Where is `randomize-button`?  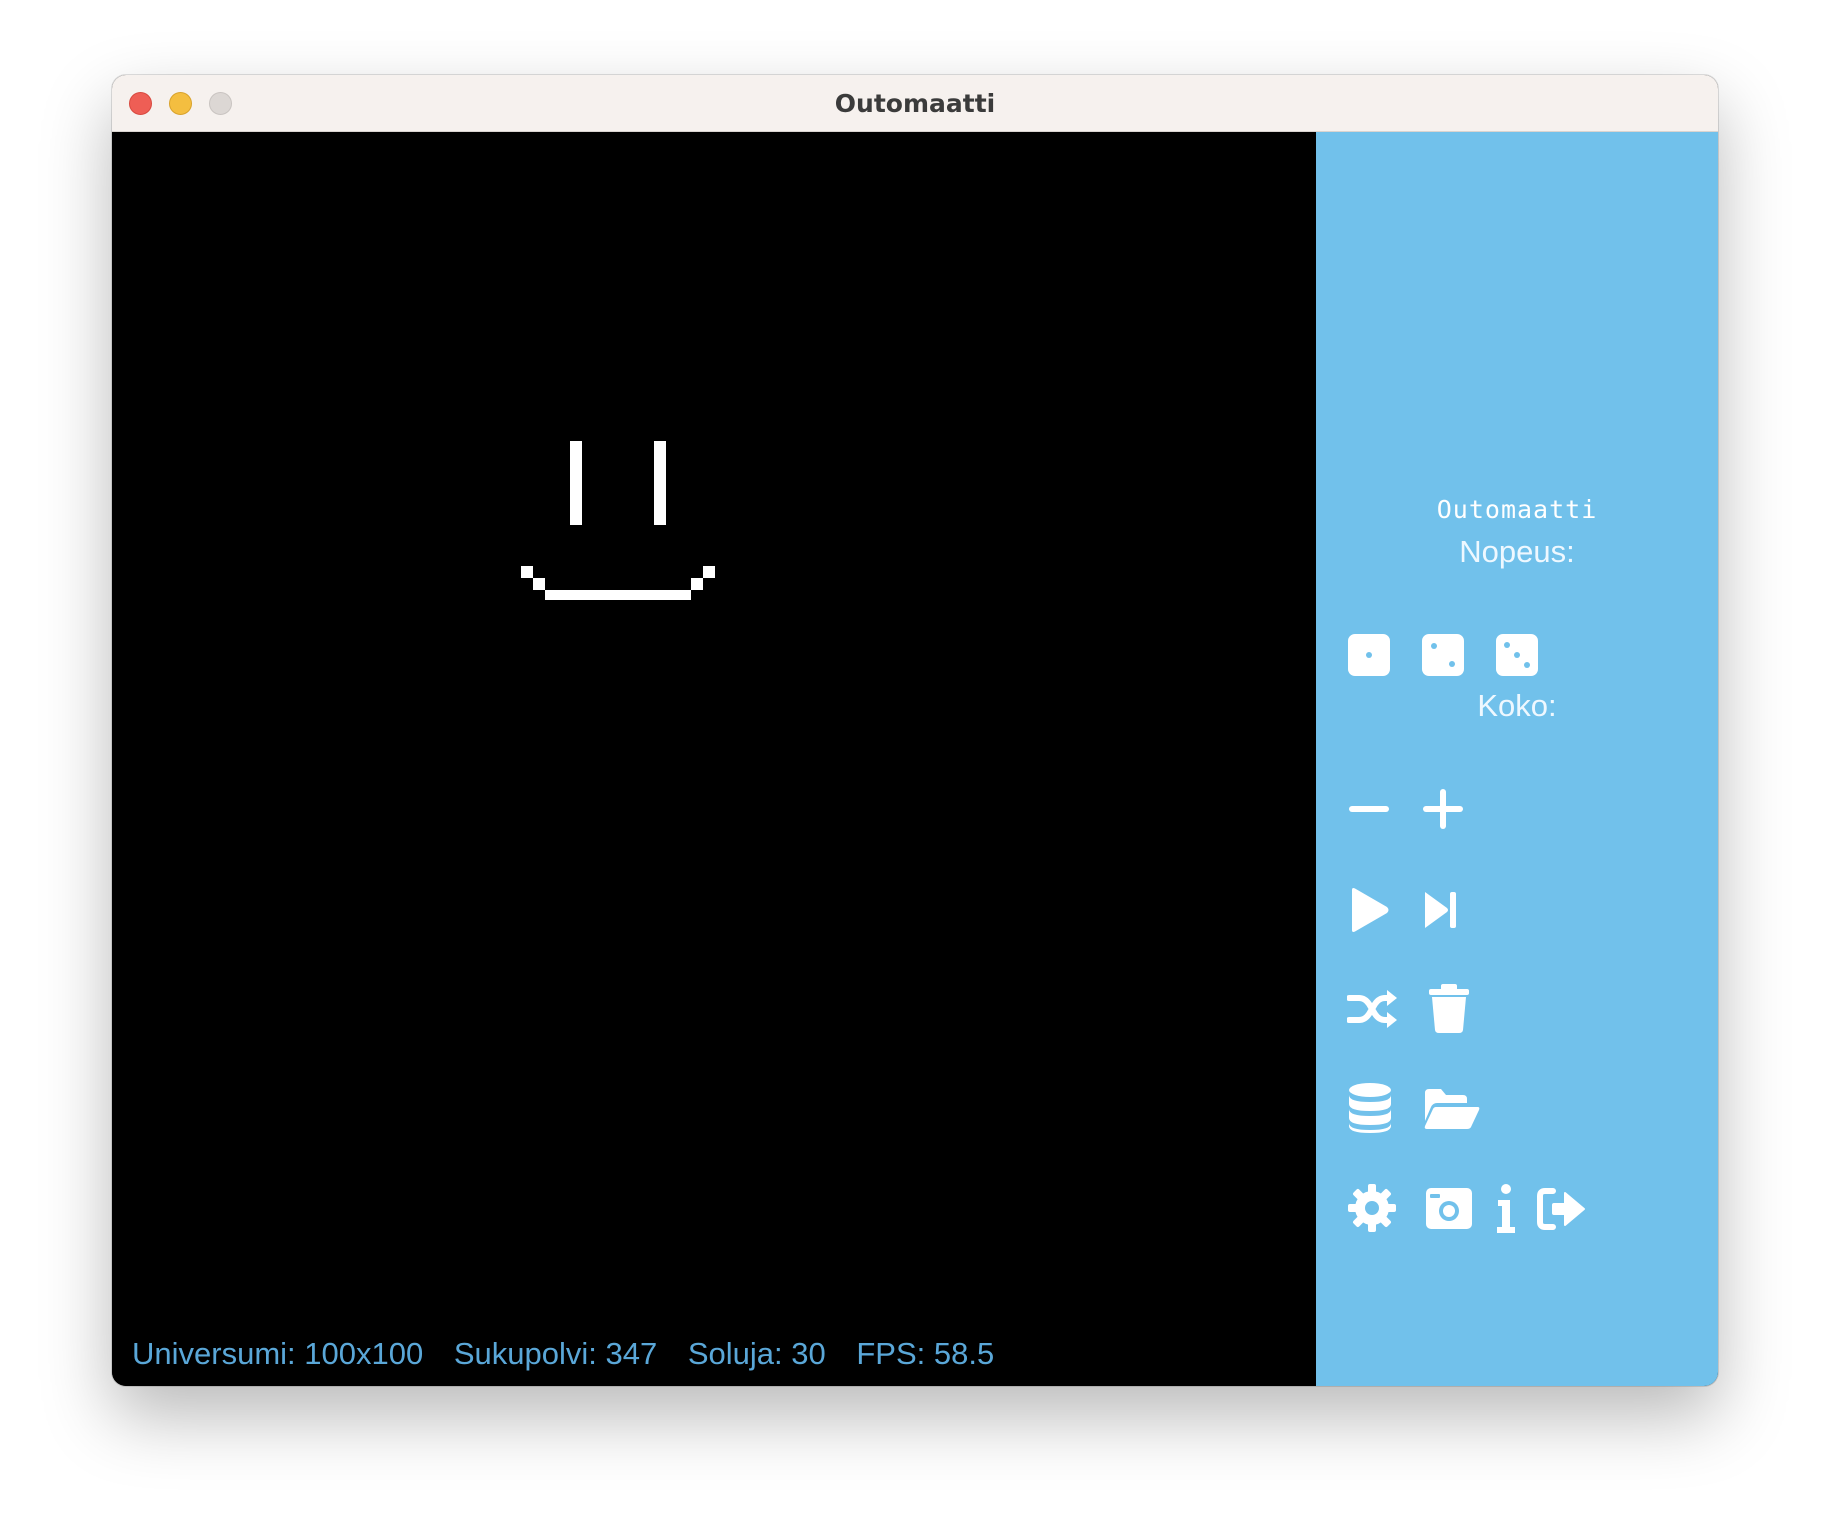 randomize-button is located at coordinates (1373, 1009).